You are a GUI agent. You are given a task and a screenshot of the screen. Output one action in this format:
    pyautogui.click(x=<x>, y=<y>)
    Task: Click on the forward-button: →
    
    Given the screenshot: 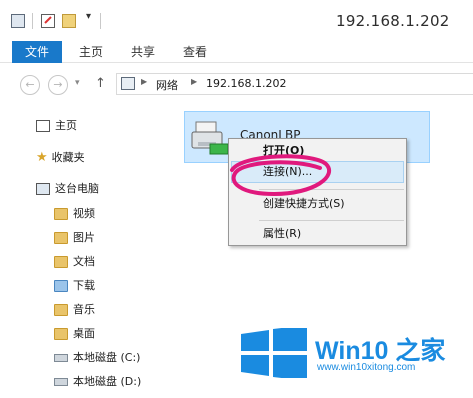 What is the action you would take?
    pyautogui.click(x=58, y=85)
    